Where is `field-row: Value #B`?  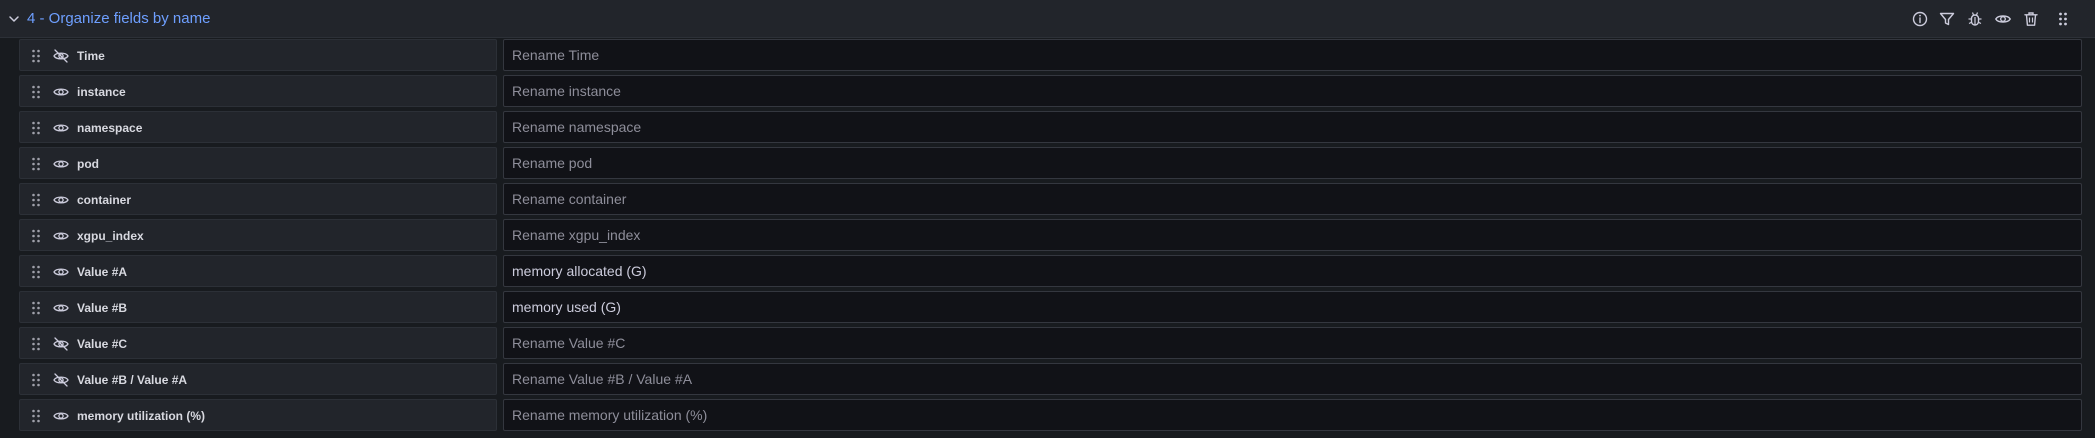 field-row: Value #B is located at coordinates (1047, 308).